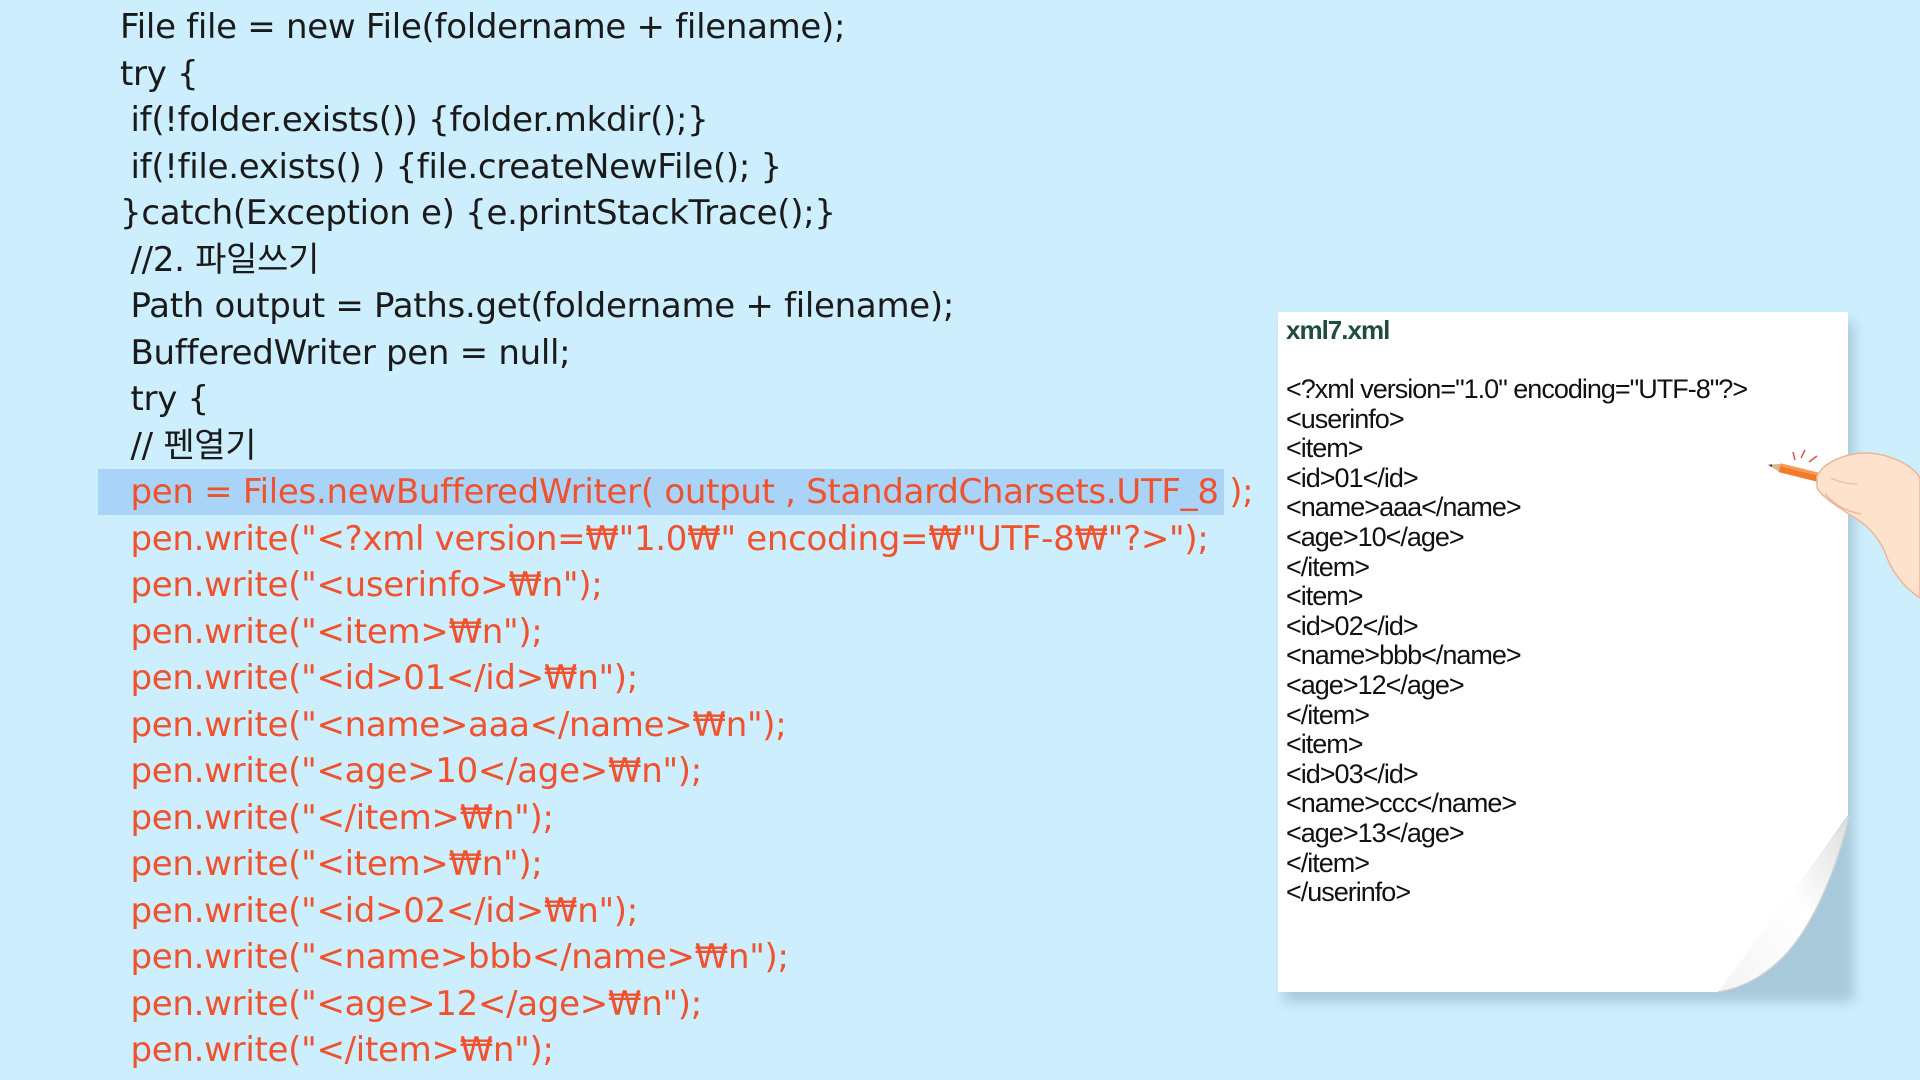 Image resolution: width=1920 pixels, height=1080 pixels. Describe the element at coordinates (620, 260) in the screenshot. I see `code-line: //2. 파일쓰기` at that location.